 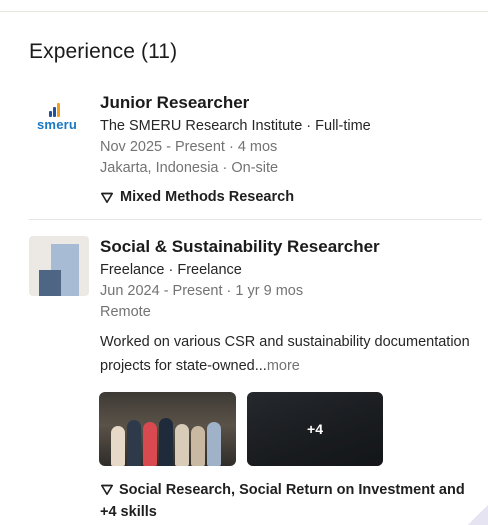 What do you see at coordinates (57, 124) in the screenshot?
I see `smeru-wordmark: smeru` at bounding box center [57, 124].